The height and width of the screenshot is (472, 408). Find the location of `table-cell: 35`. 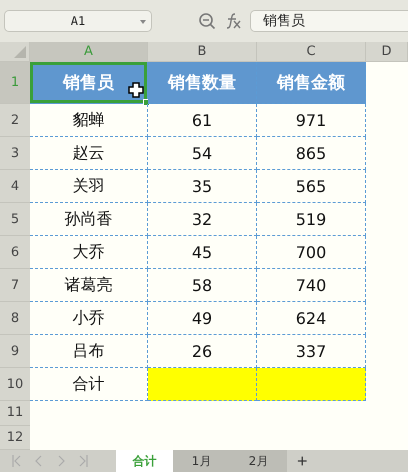

table-cell: 35 is located at coordinates (202, 186).